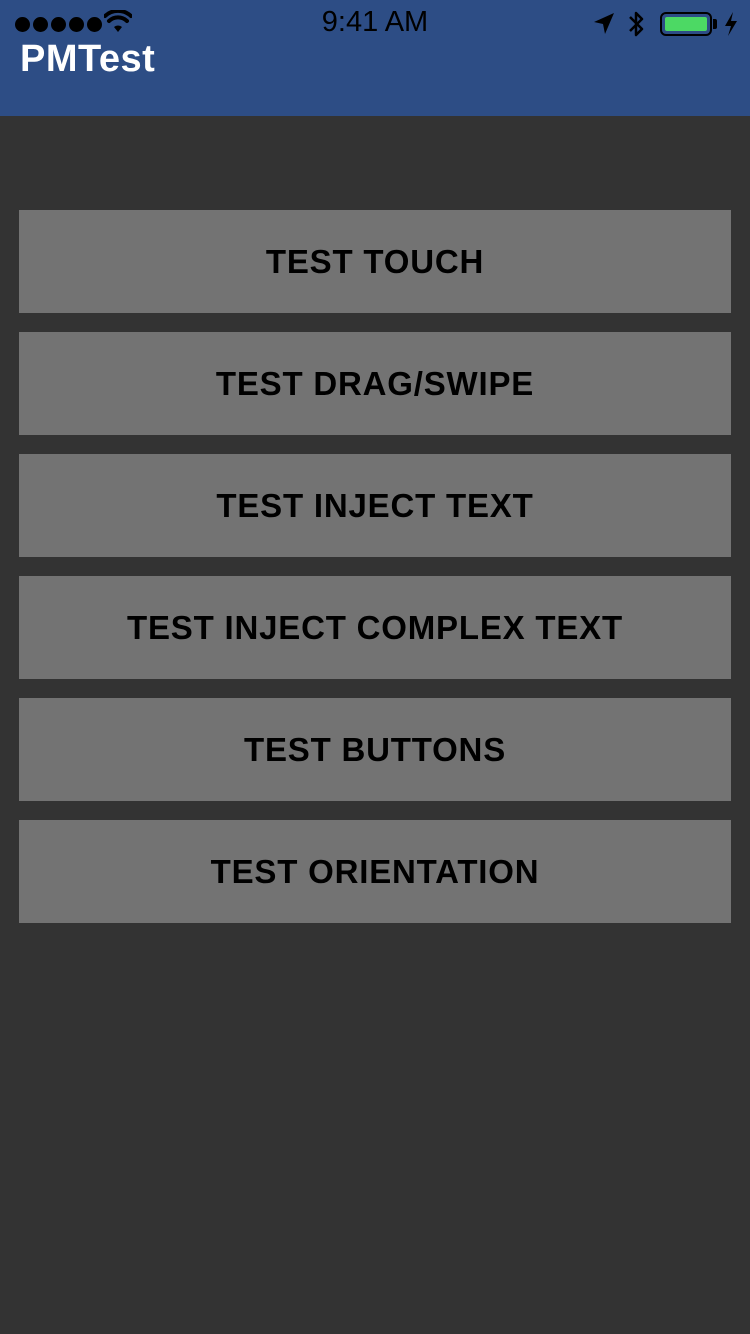 The width and height of the screenshot is (750, 1334). Describe the element at coordinates (375, 383) in the screenshot. I see `test-drag-swipe-button: TEST DRAG/SWIPE` at that location.